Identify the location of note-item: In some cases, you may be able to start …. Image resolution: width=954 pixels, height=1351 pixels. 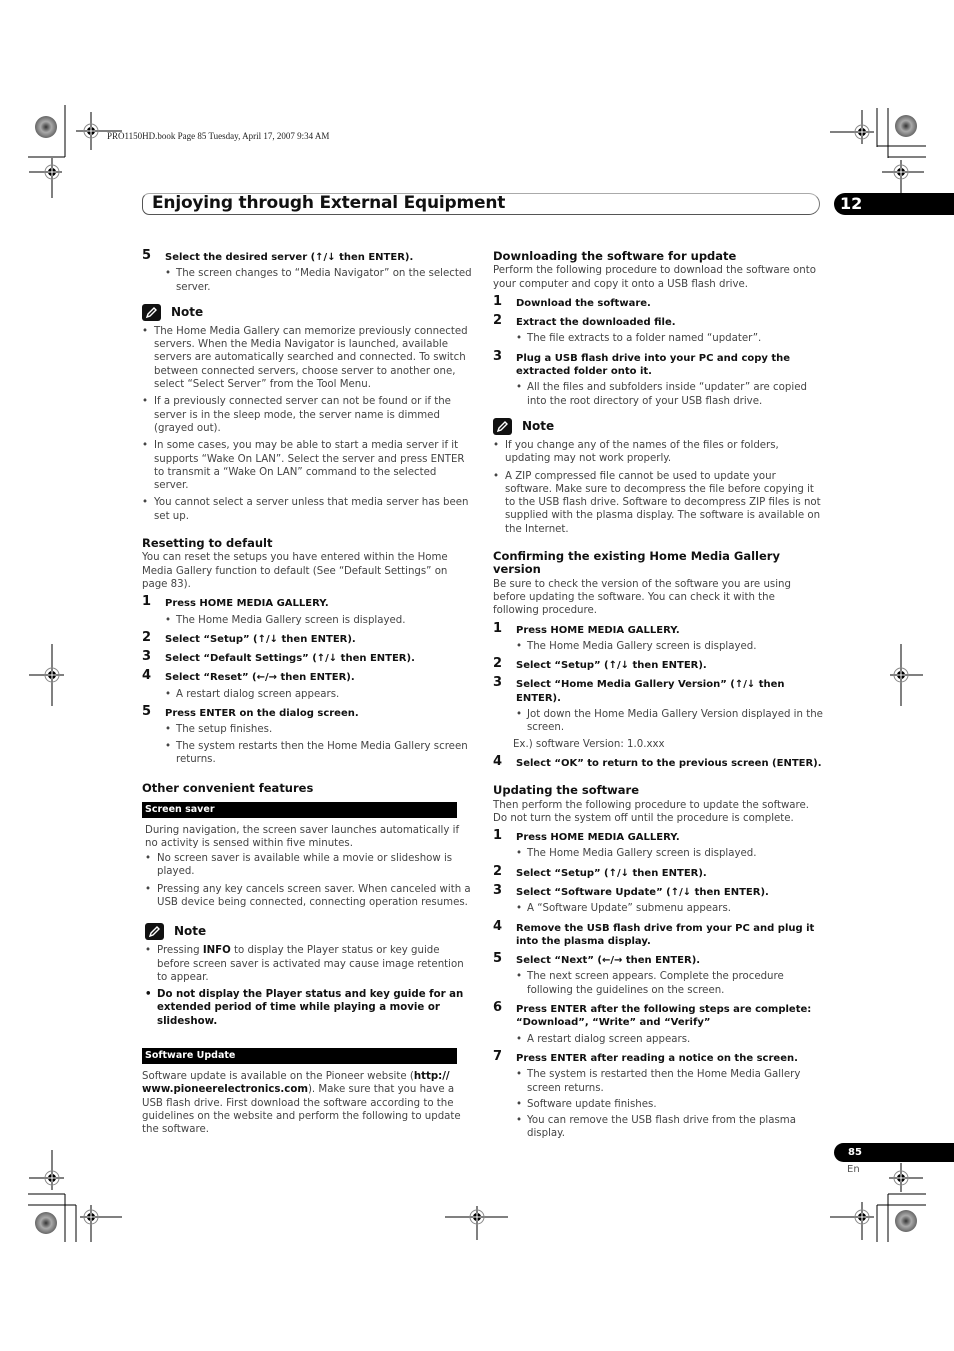
(307, 465).